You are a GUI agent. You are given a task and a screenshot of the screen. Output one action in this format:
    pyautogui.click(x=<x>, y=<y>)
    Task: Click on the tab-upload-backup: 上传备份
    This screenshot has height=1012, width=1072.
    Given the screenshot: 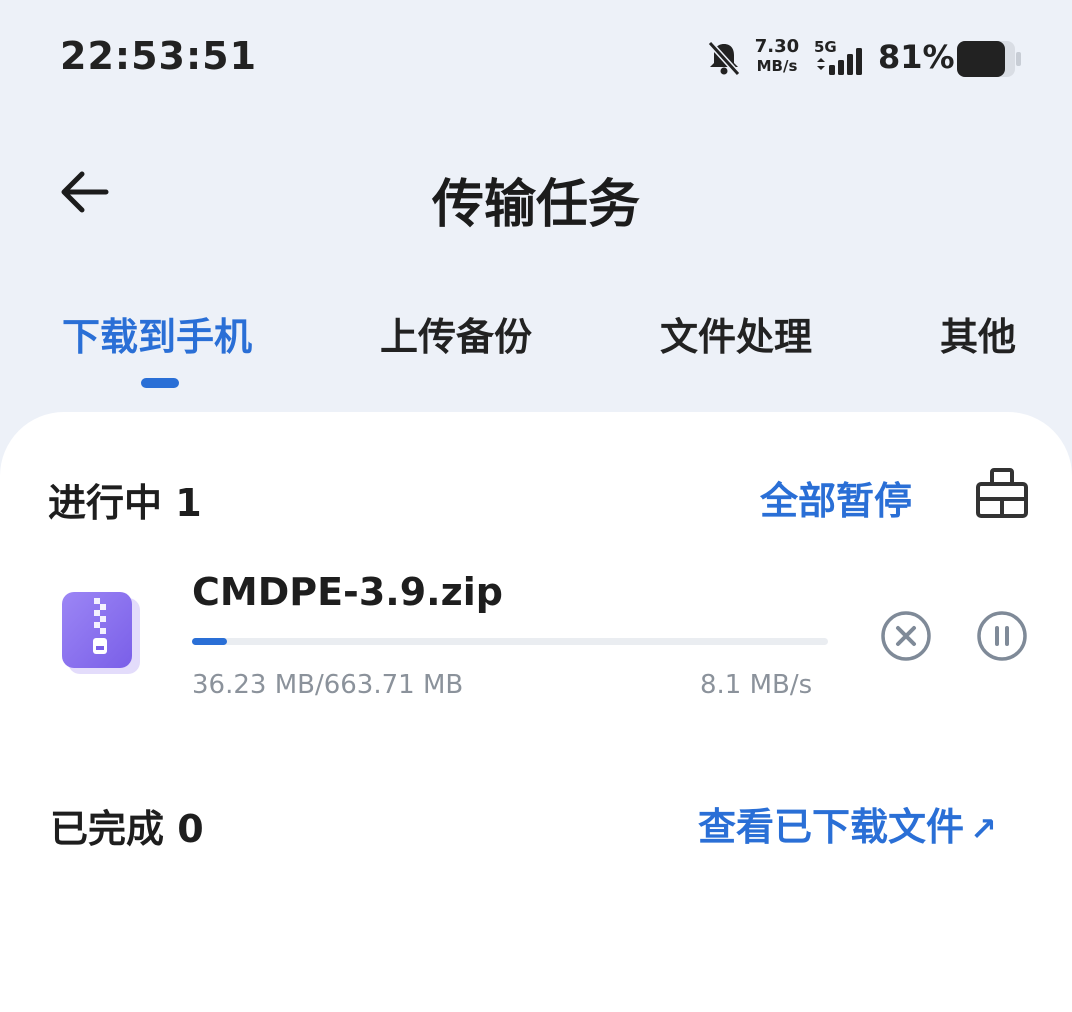 What is the action you would take?
    pyautogui.click(x=456, y=333)
    